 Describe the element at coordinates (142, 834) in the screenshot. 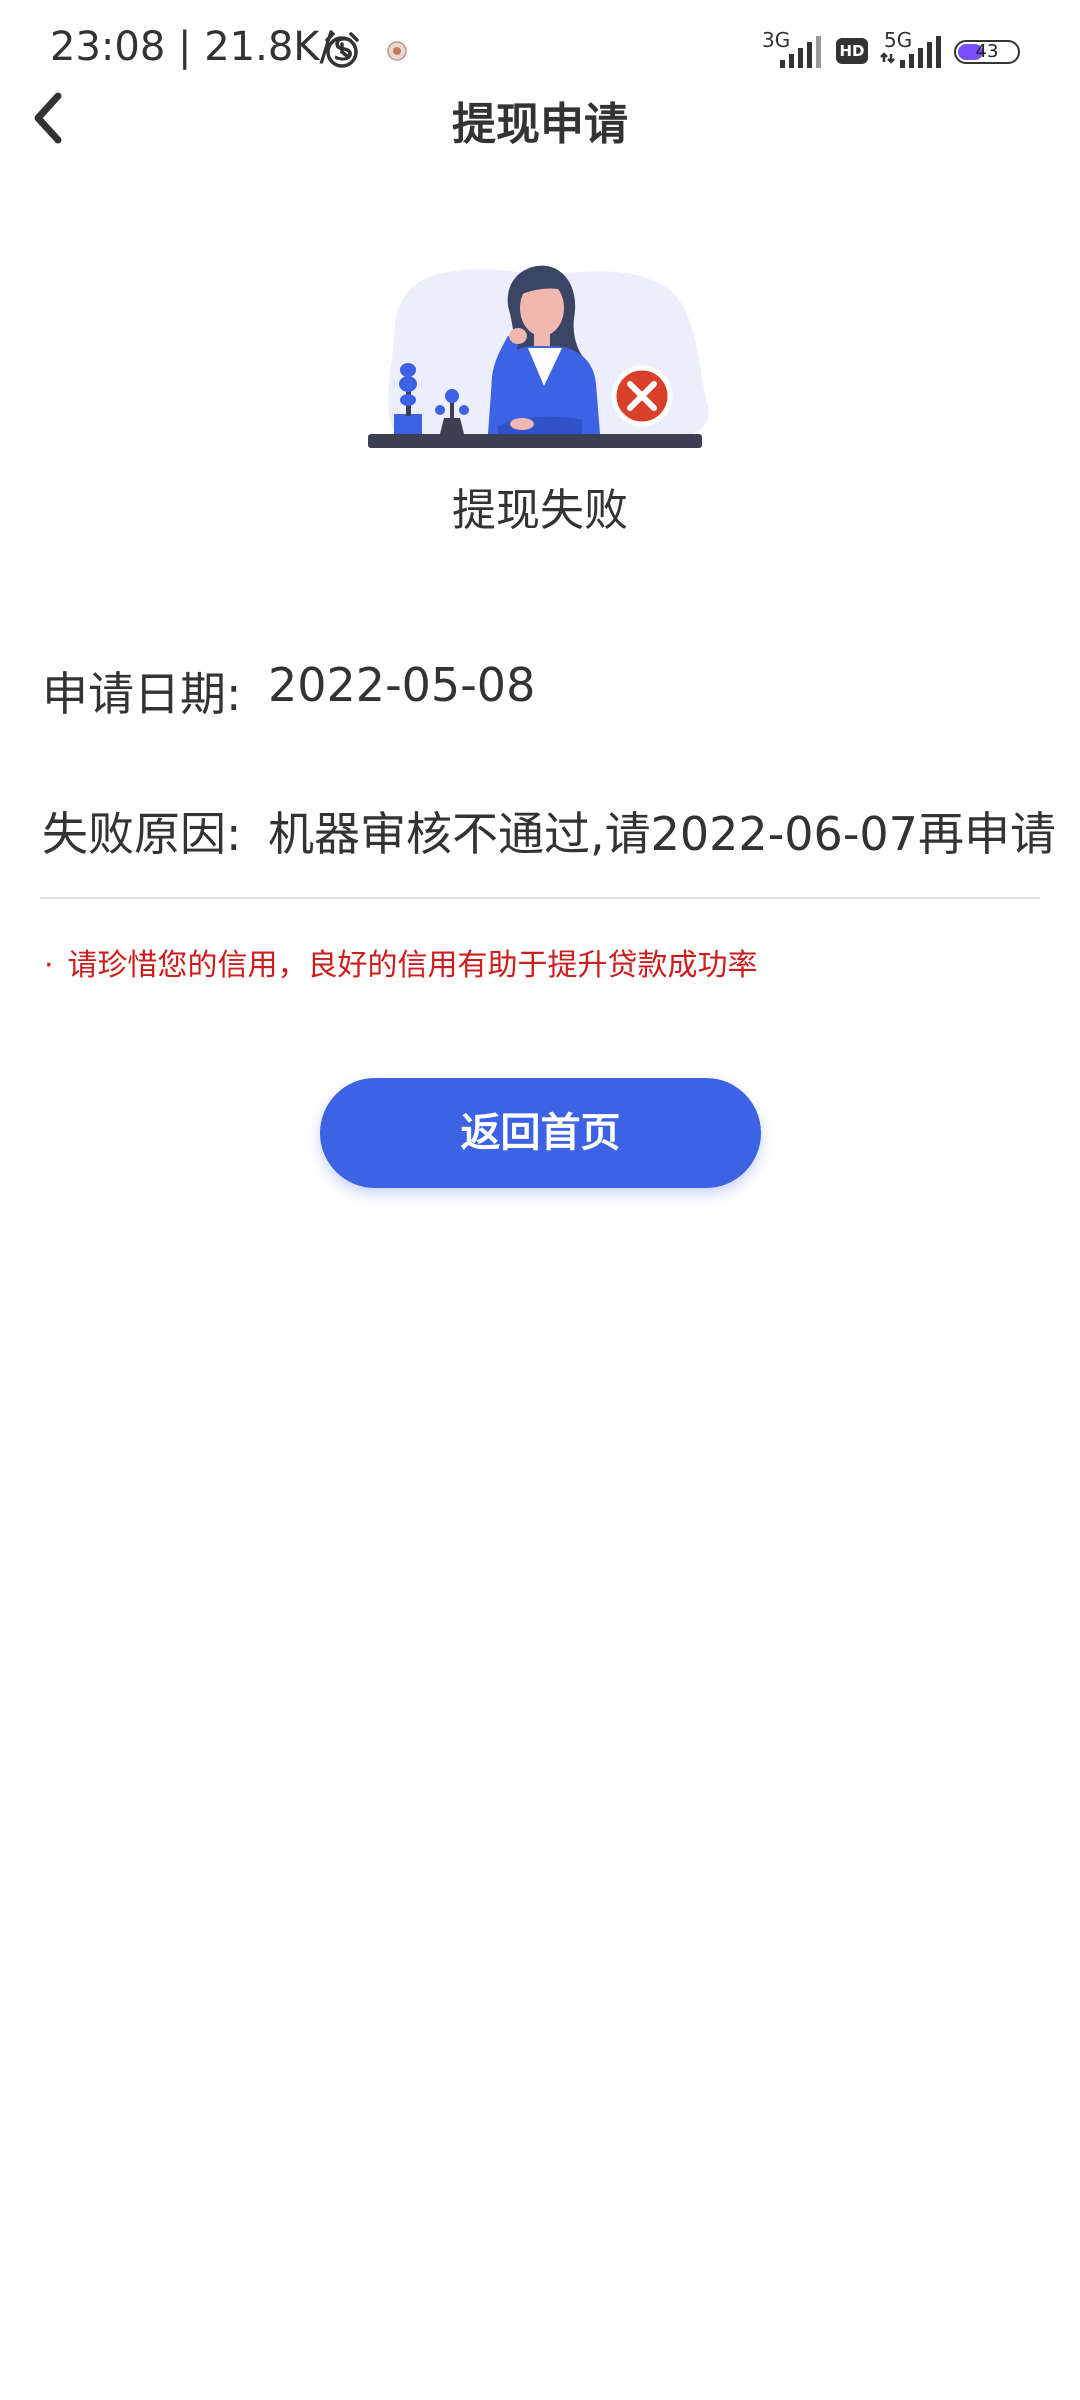

I see `detail-label: 失败原因:` at that location.